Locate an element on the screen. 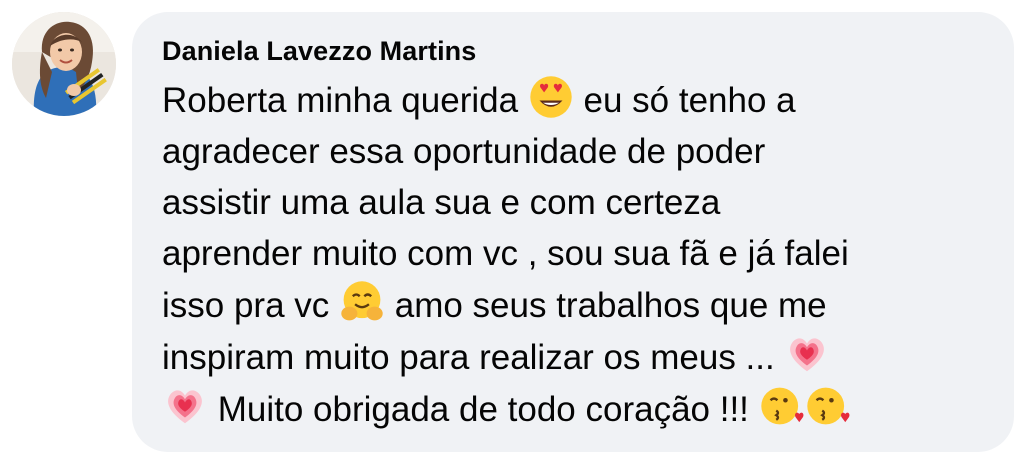  comment-text-segment: Roberta minha querida is located at coordinates (345, 100).